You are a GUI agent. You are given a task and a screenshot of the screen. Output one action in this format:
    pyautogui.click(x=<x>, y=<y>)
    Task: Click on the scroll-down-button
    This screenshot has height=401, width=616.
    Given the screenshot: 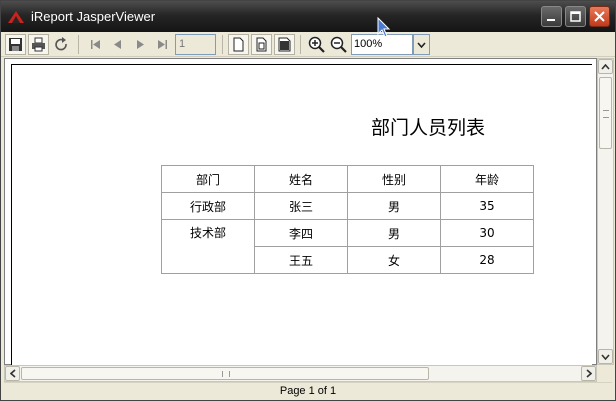 What is the action you would take?
    pyautogui.click(x=605, y=356)
    